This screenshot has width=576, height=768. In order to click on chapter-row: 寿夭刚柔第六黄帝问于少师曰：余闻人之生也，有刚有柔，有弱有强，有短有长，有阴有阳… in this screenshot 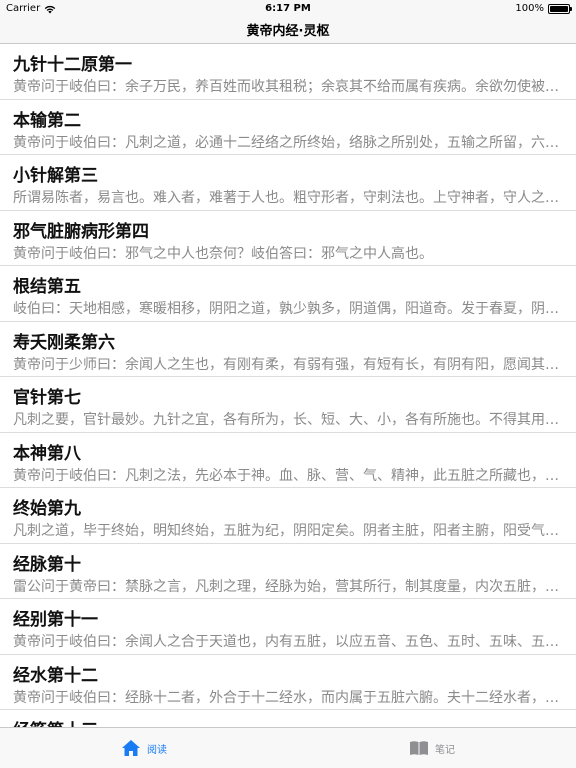, I will do `click(288, 349)`.